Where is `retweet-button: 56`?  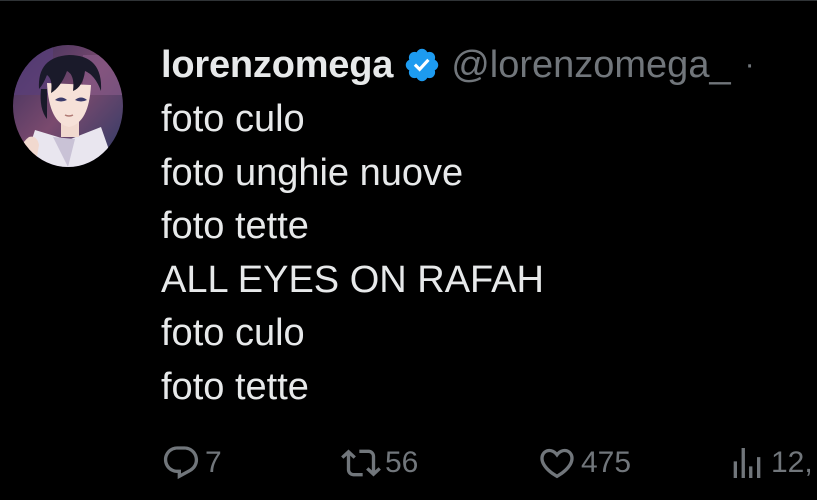
retweet-button: 56 is located at coordinates (379, 463).